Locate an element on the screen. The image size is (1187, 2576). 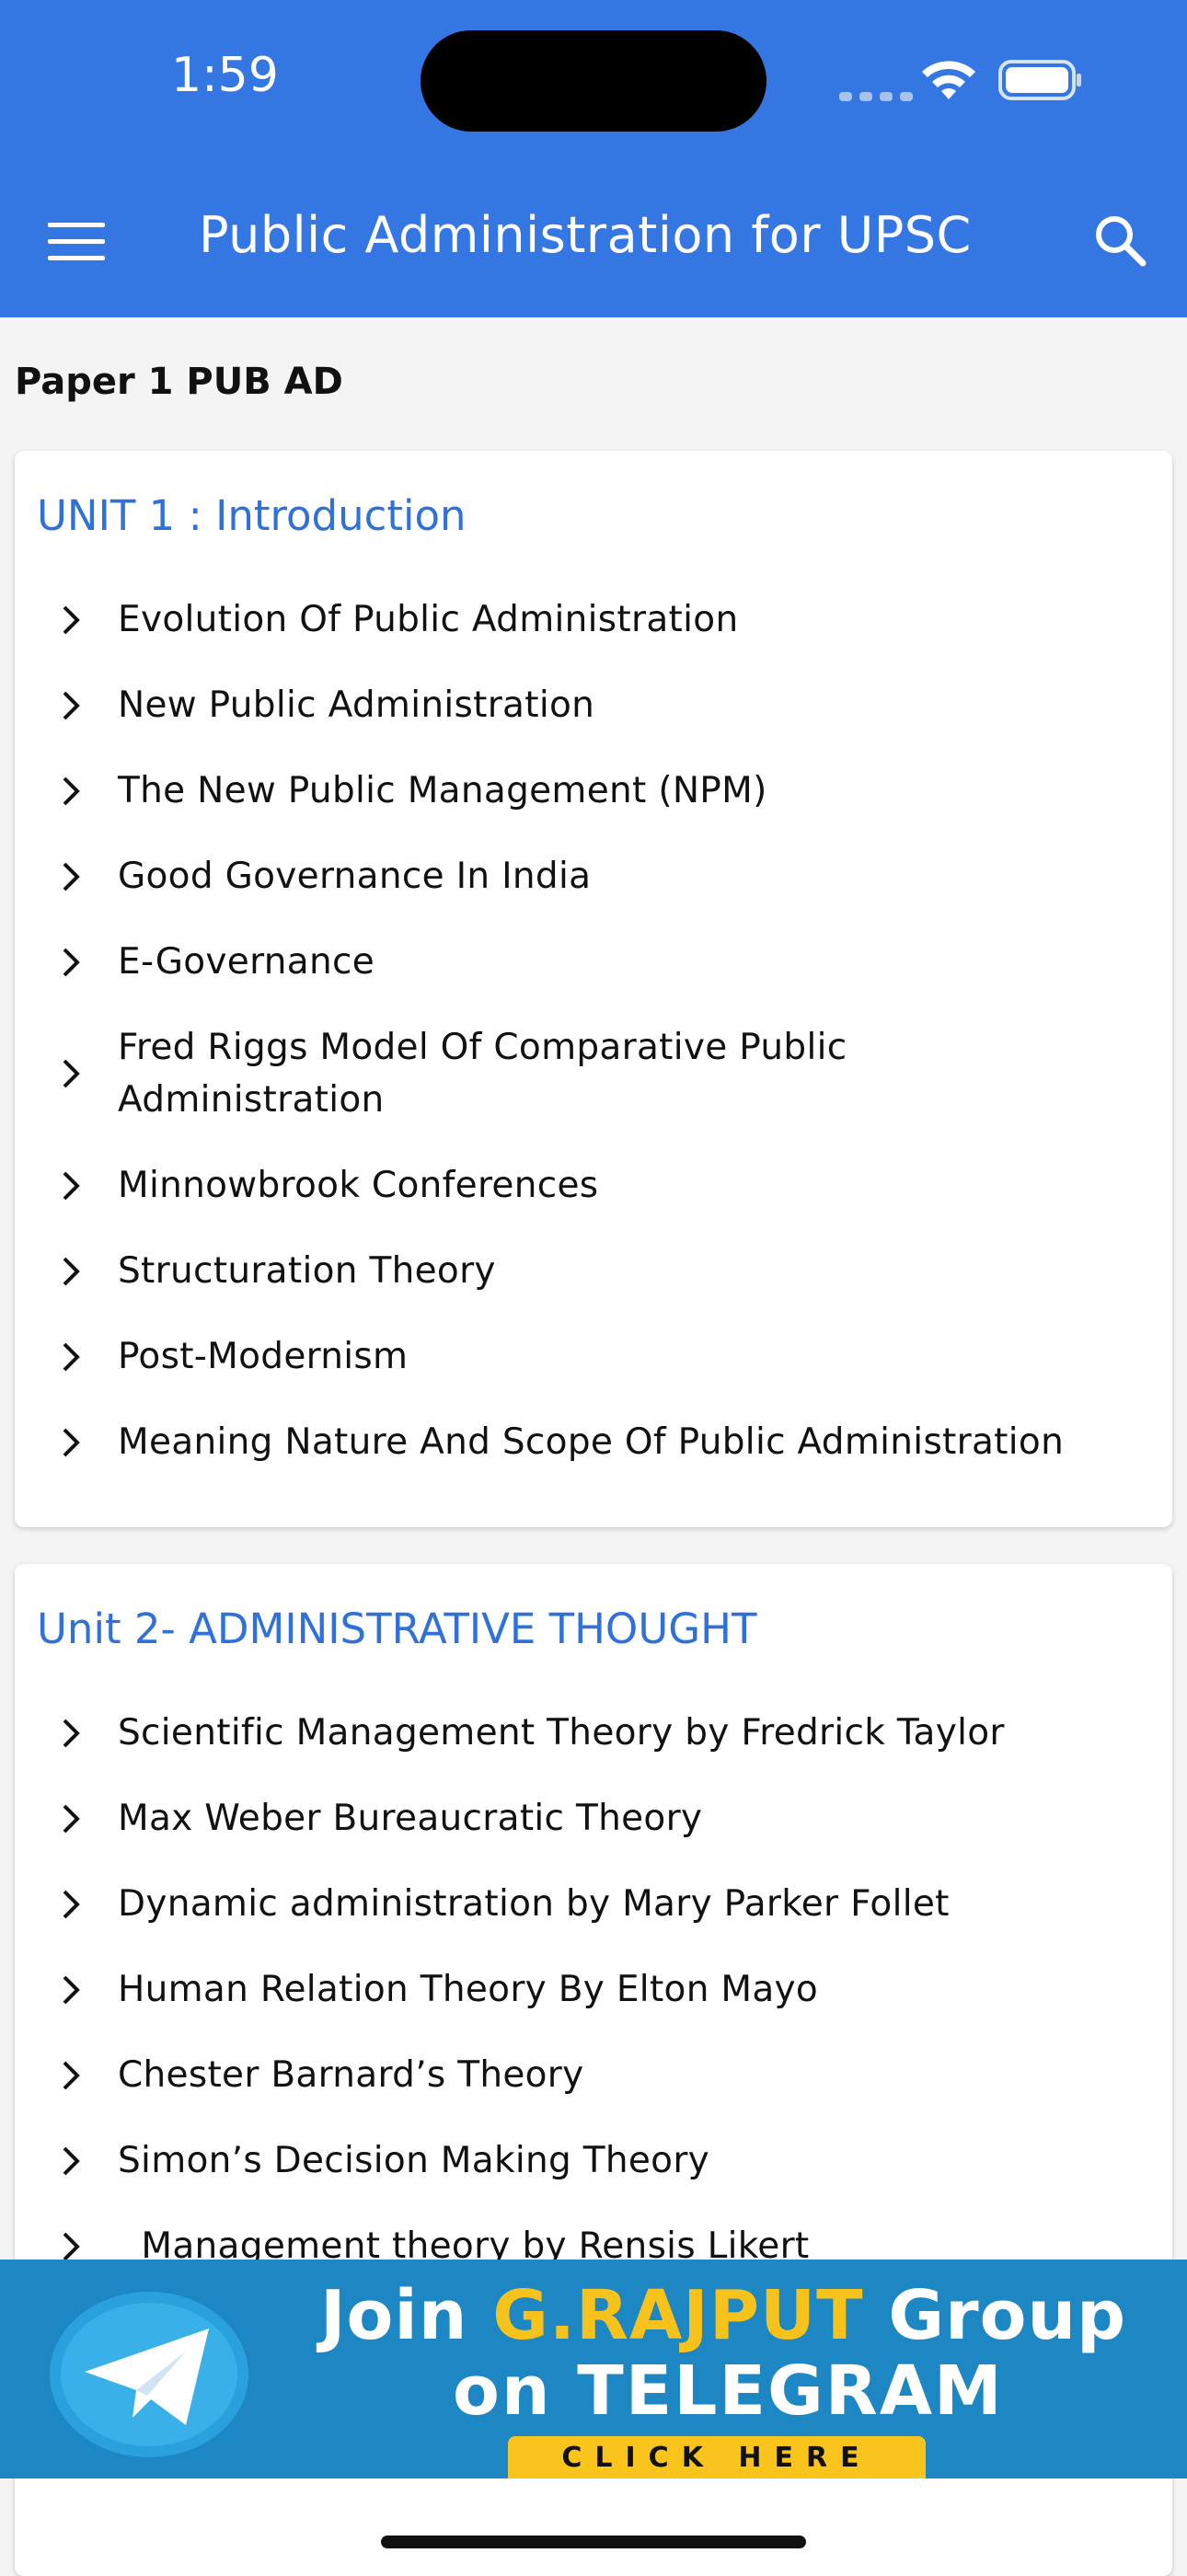
banner-headline: Join G.RAJPUT Group is located at coordinates (723, 2315).